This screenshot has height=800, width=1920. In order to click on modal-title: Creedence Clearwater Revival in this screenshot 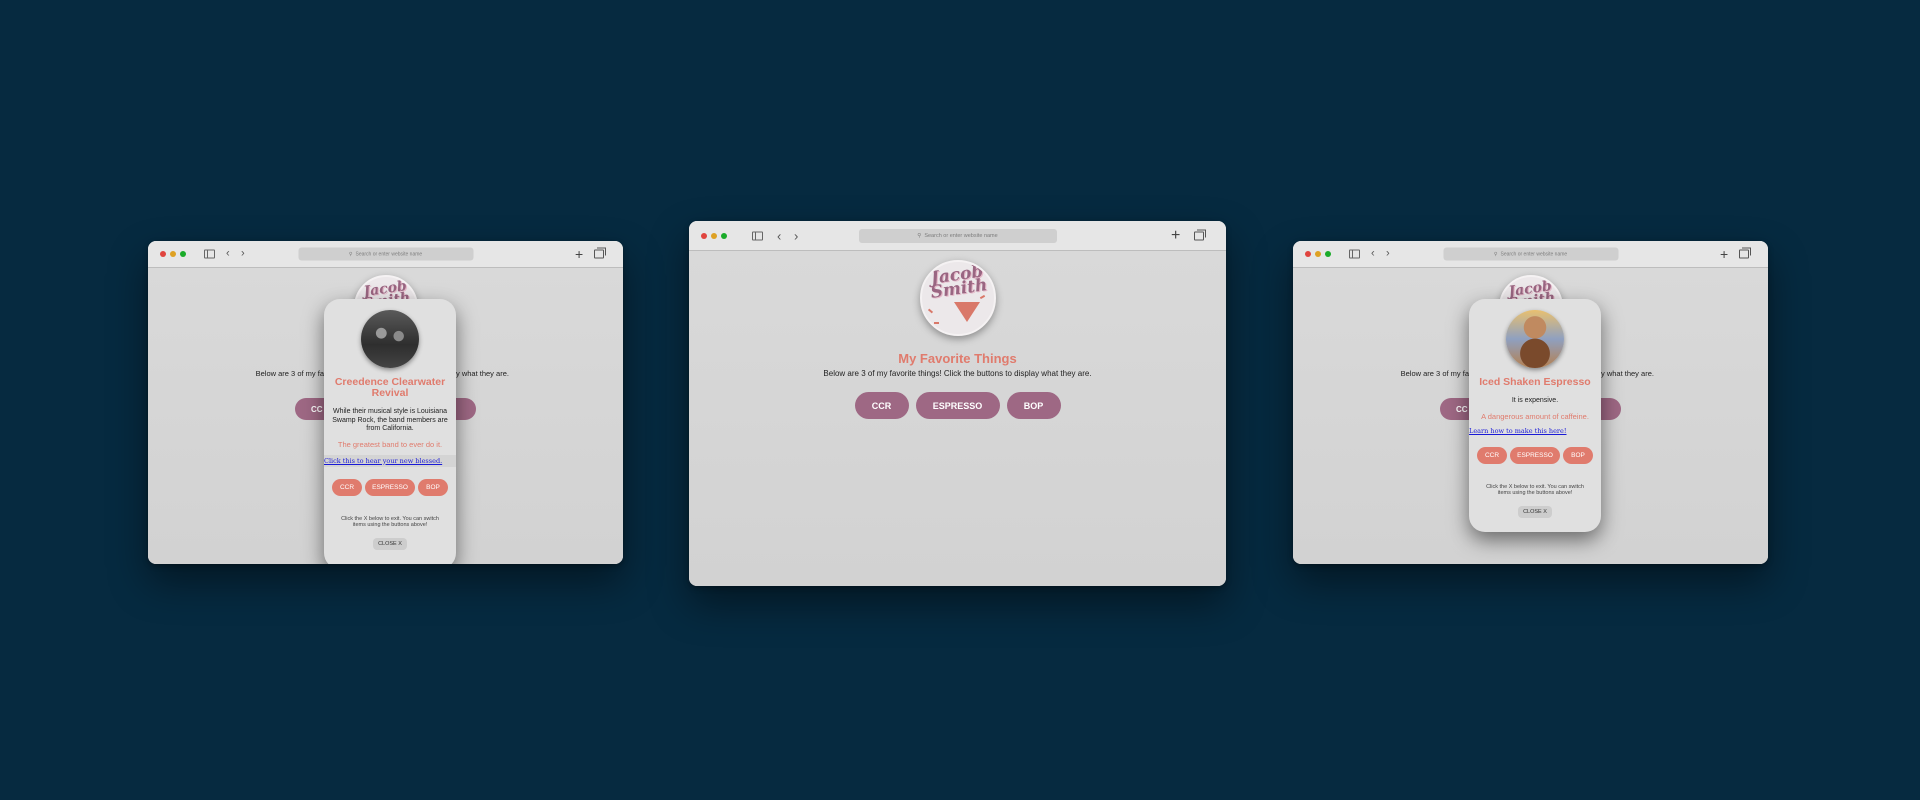, I will do `click(390, 387)`.